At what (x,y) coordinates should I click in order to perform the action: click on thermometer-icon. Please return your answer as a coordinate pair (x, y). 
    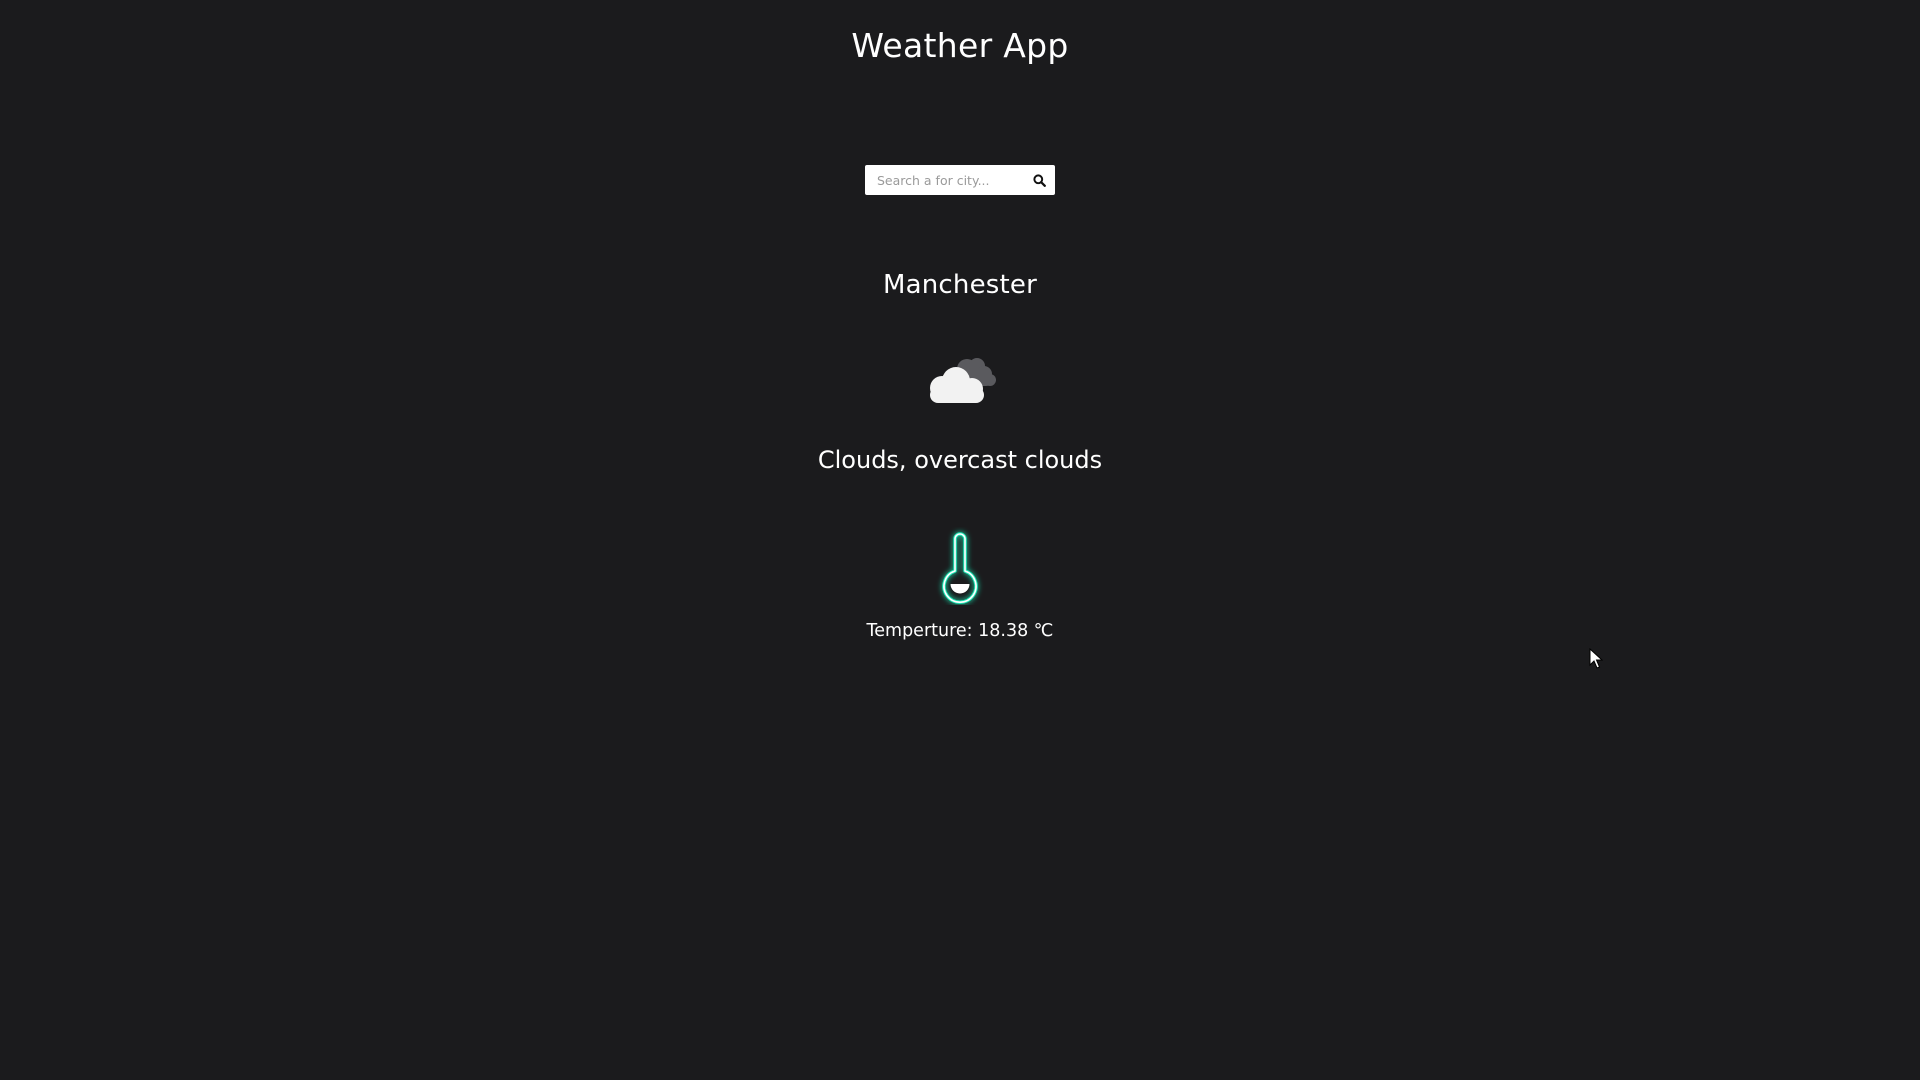
    Looking at the image, I should click on (960, 568).